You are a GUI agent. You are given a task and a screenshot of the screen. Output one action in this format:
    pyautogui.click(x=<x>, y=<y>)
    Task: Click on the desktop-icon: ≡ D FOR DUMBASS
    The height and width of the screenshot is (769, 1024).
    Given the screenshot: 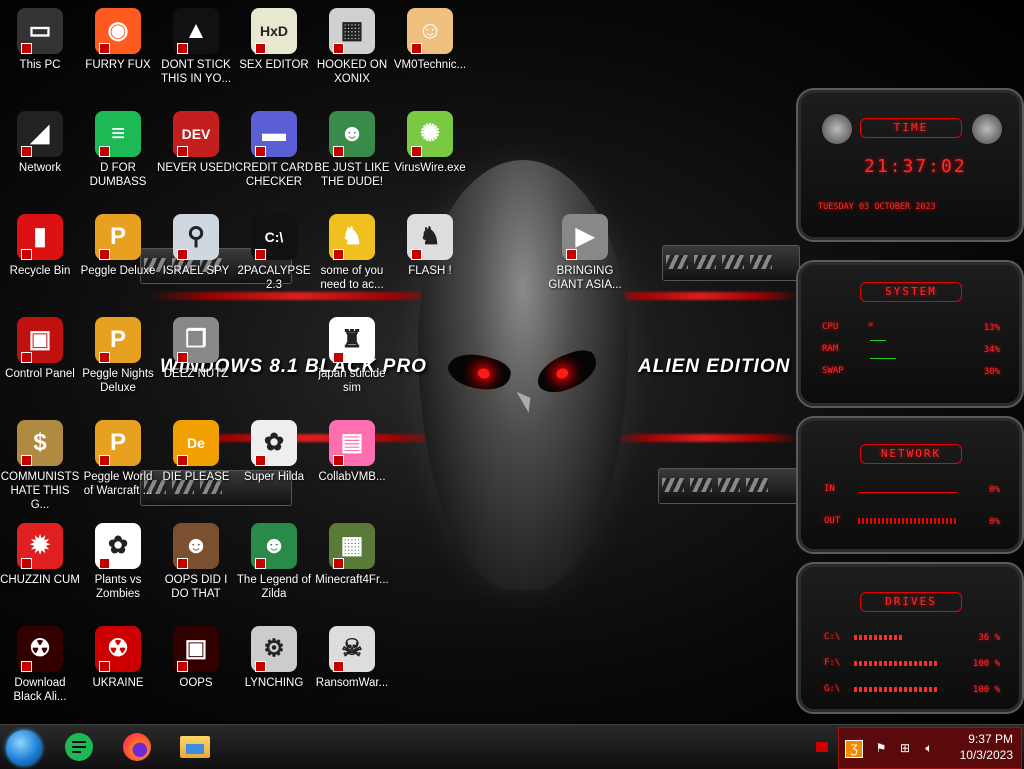 What is the action you would take?
    pyautogui.click(x=118, y=150)
    